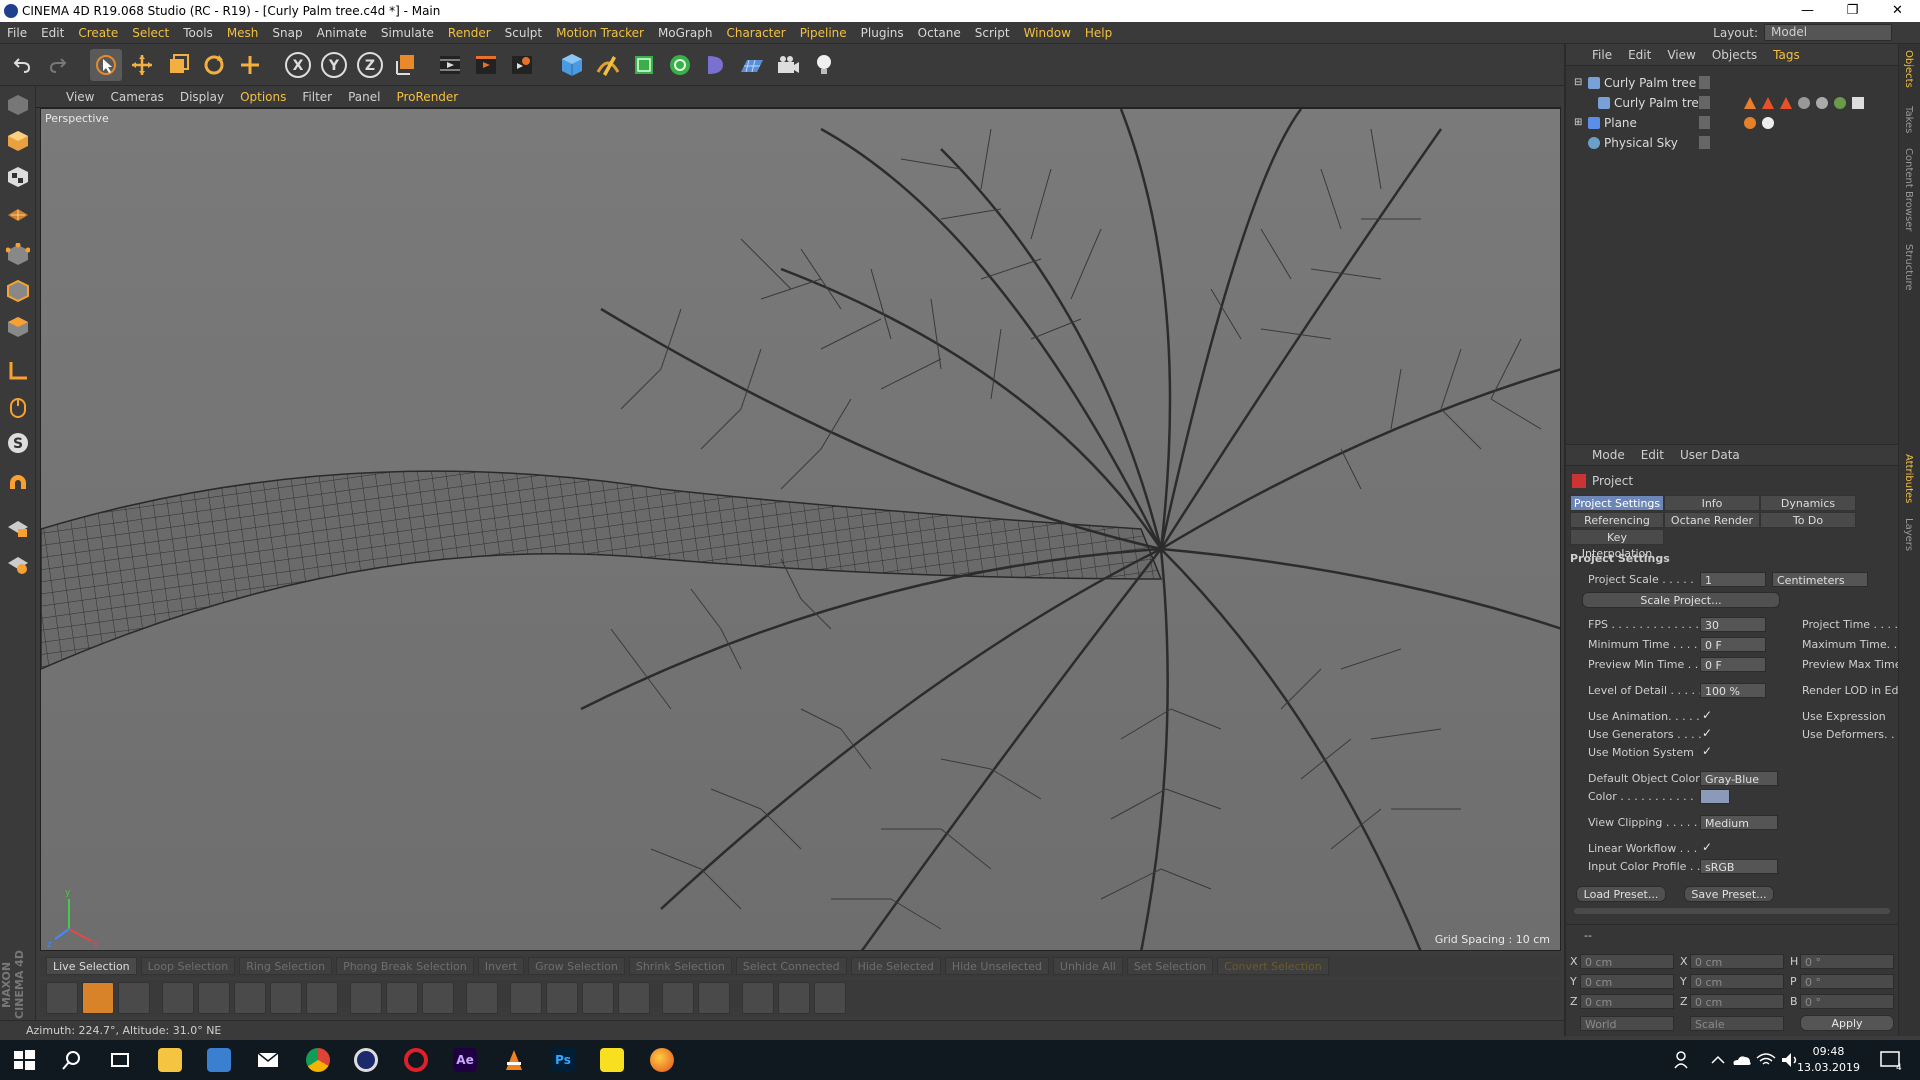 This screenshot has width=1920, height=1080. Describe the element at coordinates (600, 33) in the screenshot. I see `menu-motion-tracker: Motion Tracker` at that location.